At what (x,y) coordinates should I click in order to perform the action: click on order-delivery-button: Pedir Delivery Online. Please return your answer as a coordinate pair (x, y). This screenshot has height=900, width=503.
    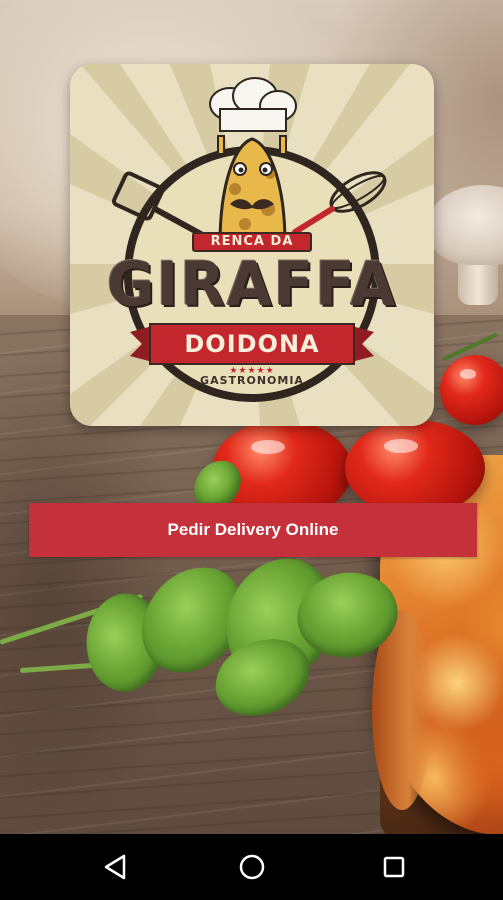
    Looking at the image, I should click on (253, 530).